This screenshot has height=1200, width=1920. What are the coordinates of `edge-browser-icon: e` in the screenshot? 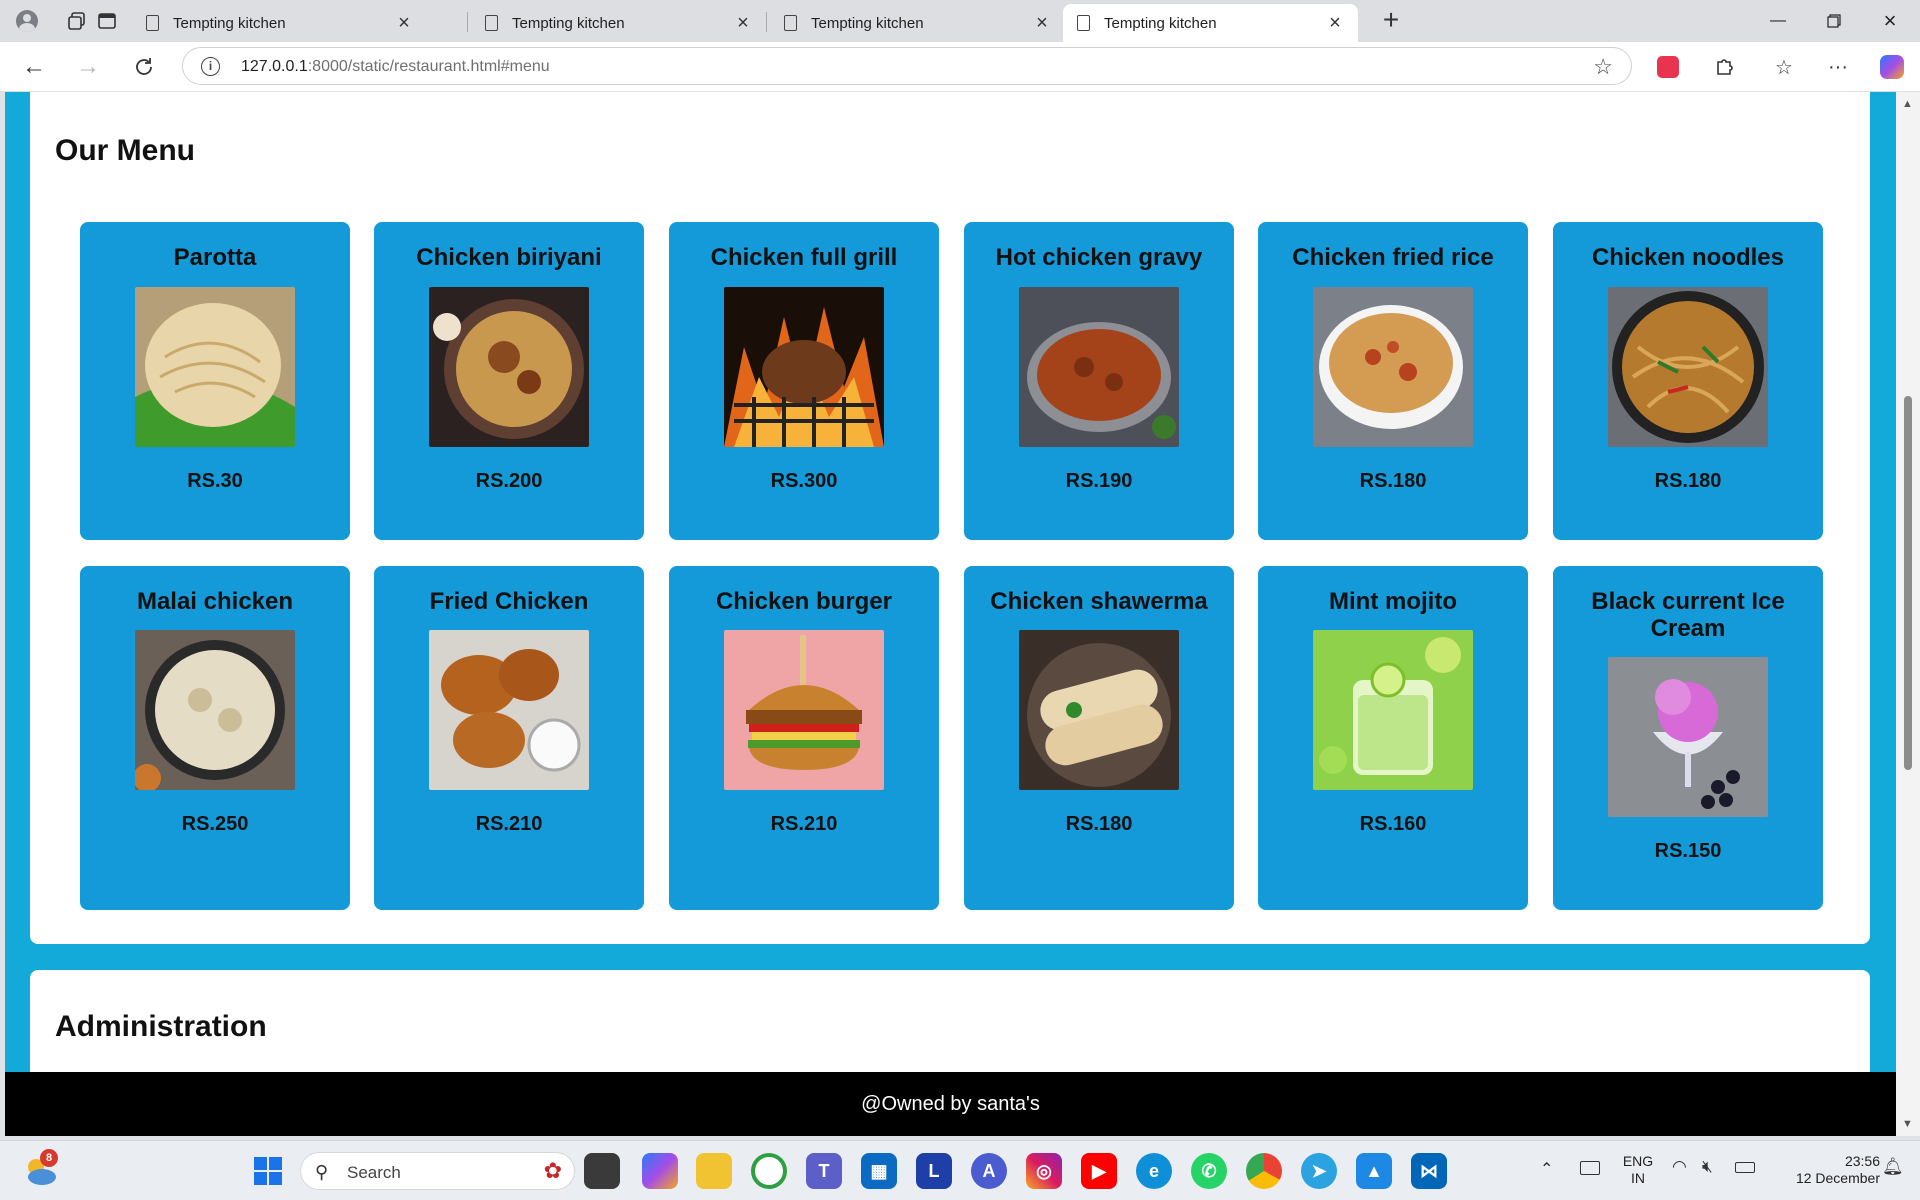 It's located at (1154, 1171).